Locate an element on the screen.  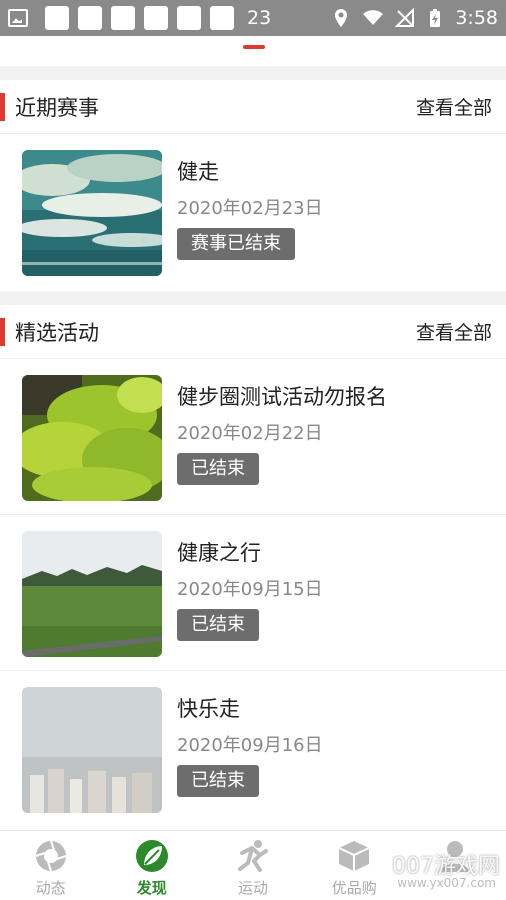
activity-date: 2020年02月22日 is located at coordinates (250, 433).